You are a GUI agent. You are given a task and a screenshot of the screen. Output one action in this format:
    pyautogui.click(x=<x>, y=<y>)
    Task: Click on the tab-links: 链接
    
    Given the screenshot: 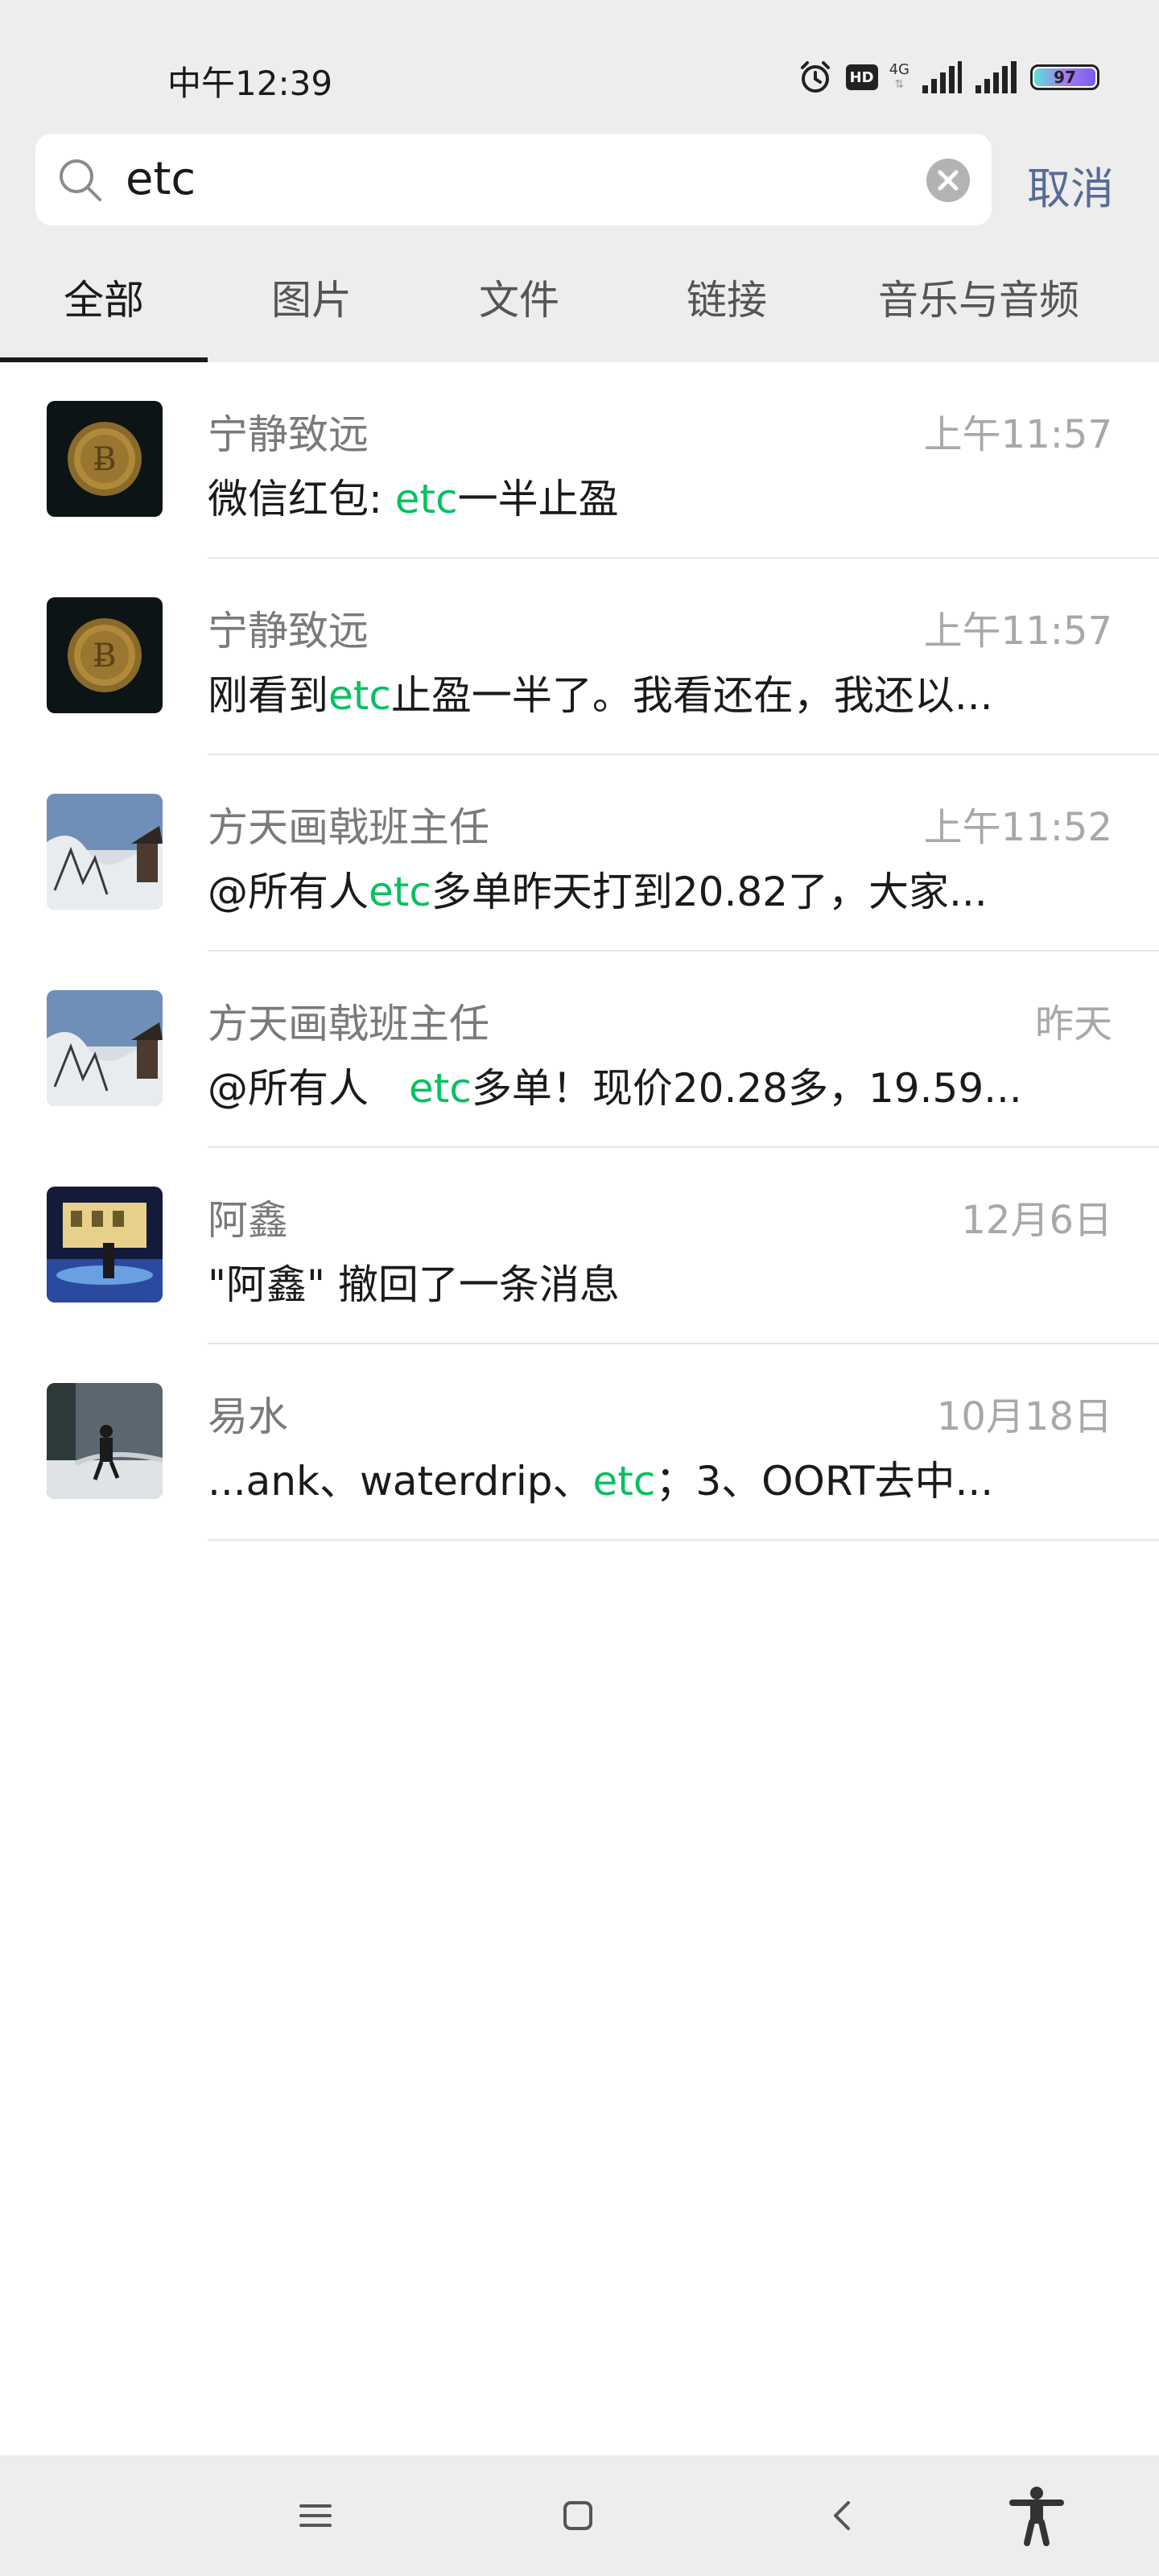 What is the action you would take?
    pyautogui.click(x=727, y=297)
    